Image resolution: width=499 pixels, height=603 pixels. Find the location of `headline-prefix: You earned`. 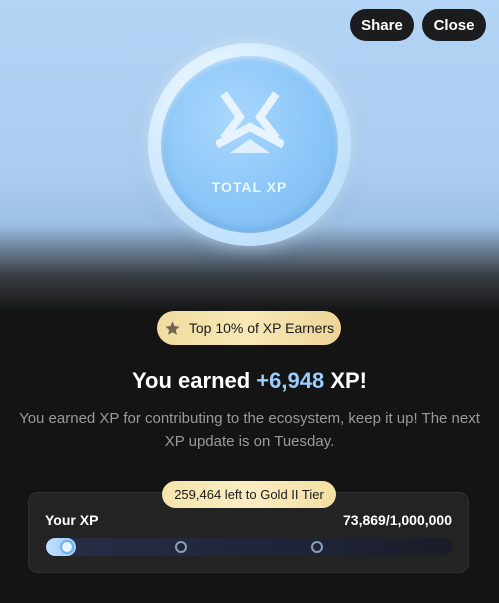

headline-prefix: You earned is located at coordinates (194, 380).